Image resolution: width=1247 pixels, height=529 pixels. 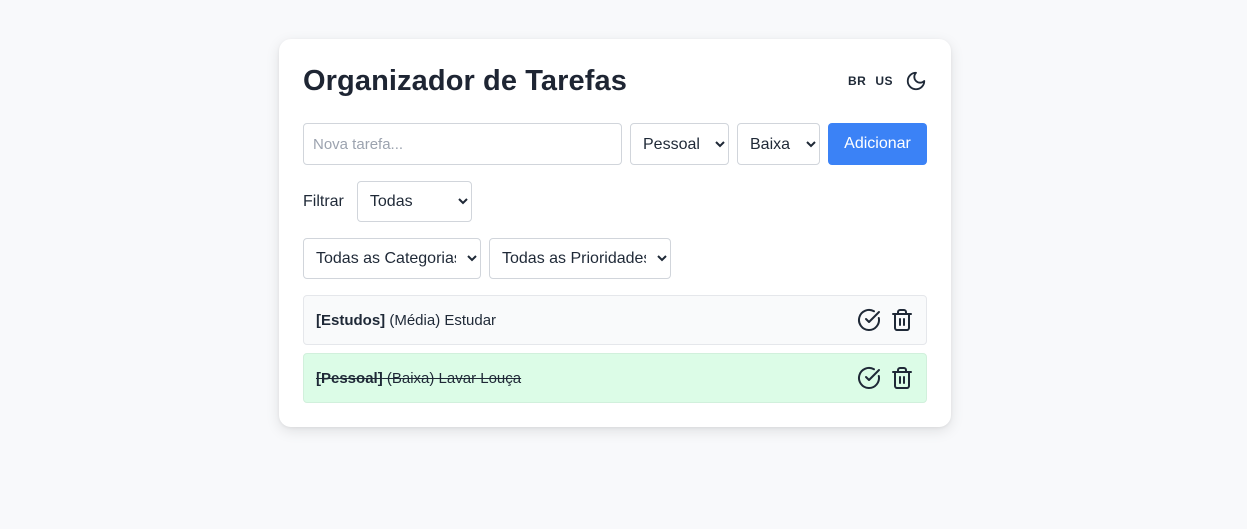 What do you see at coordinates (452, 378) in the screenshot?
I see `task-description: (Baixa) Lavar Louça` at bounding box center [452, 378].